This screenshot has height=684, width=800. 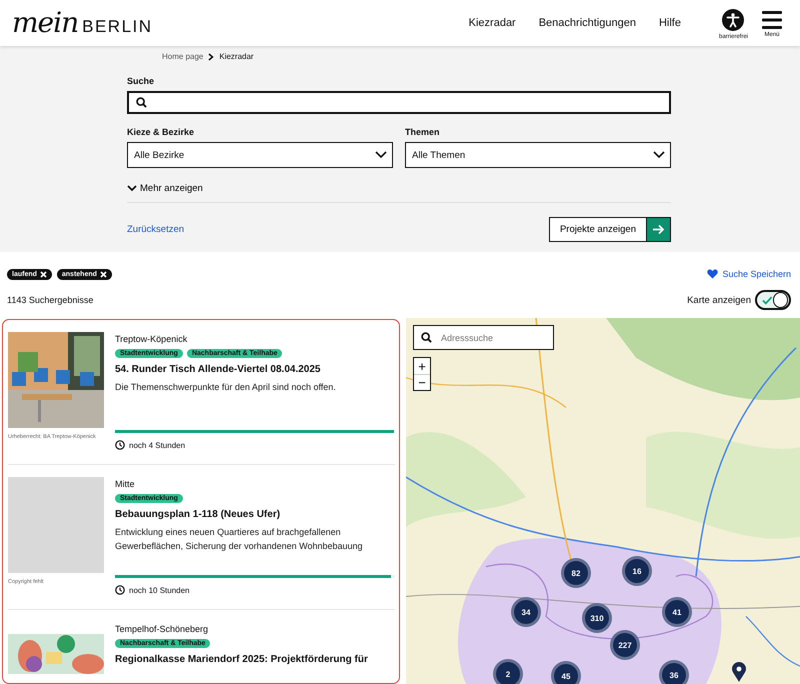 I want to click on save-search-link: Suche Speichern, so click(x=749, y=274).